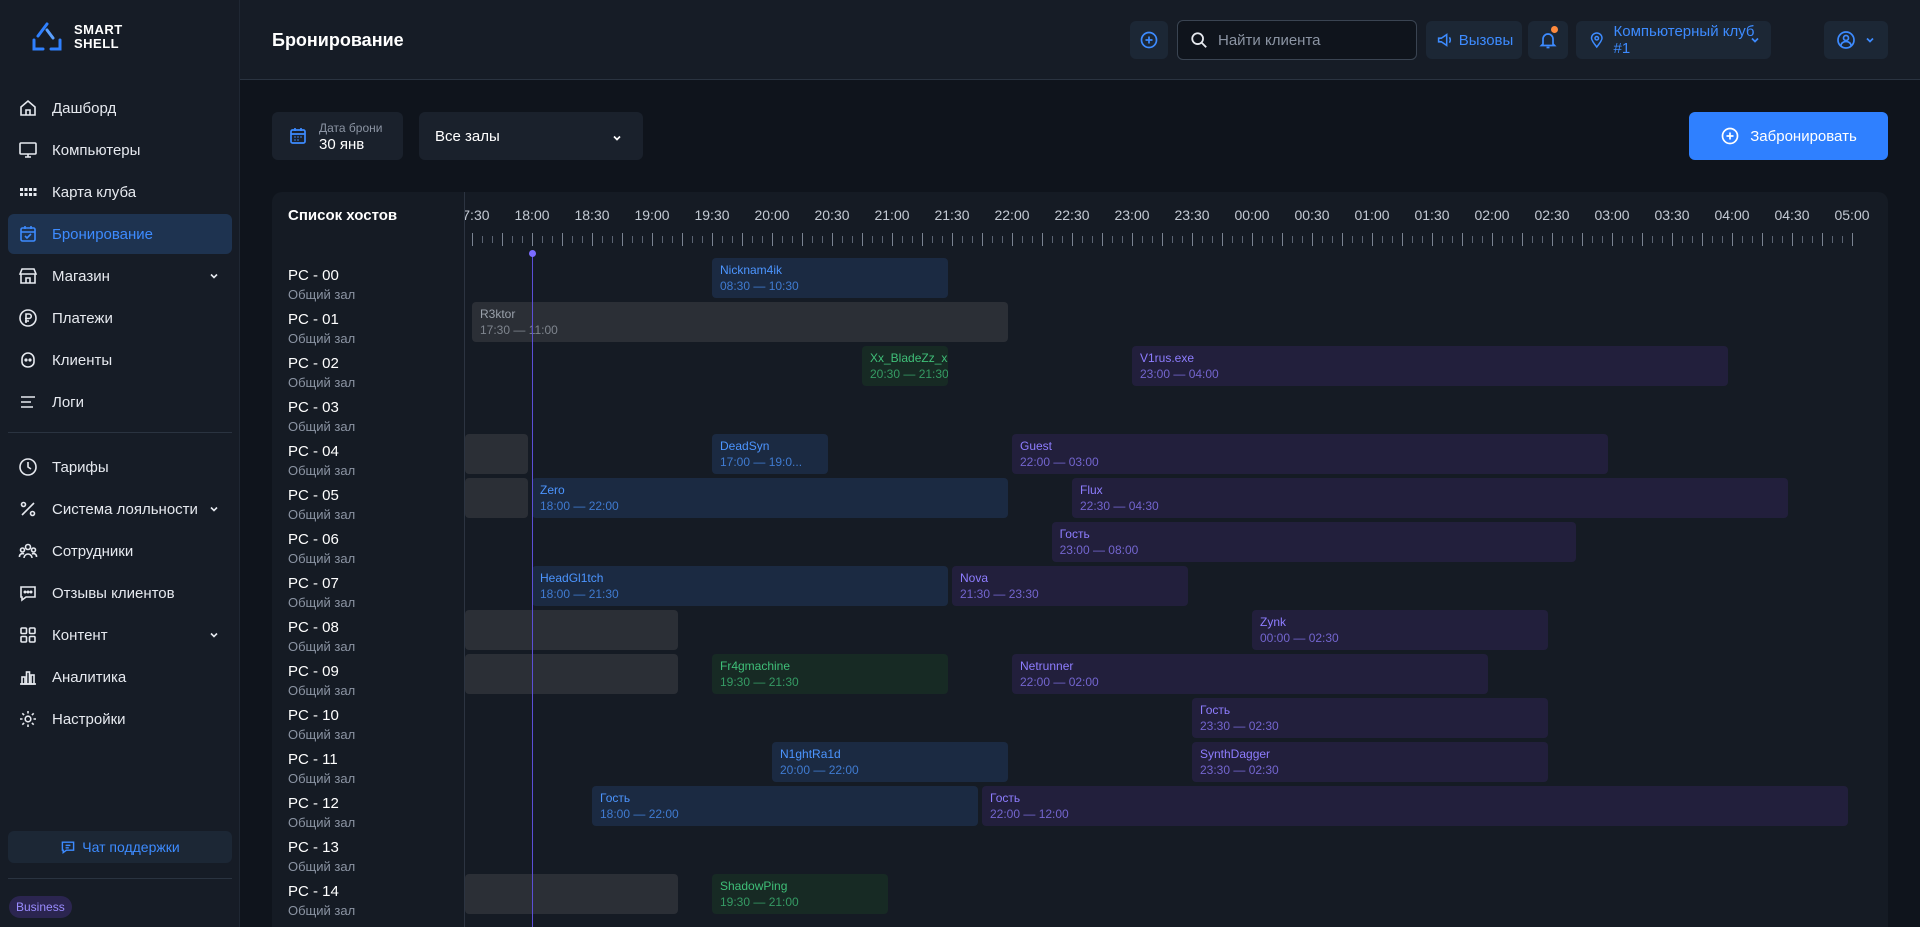 This screenshot has width=1920, height=927. What do you see at coordinates (321, 509) in the screenshot?
I see `host-row: PC - 05 Общий зал` at bounding box center [321, 509].